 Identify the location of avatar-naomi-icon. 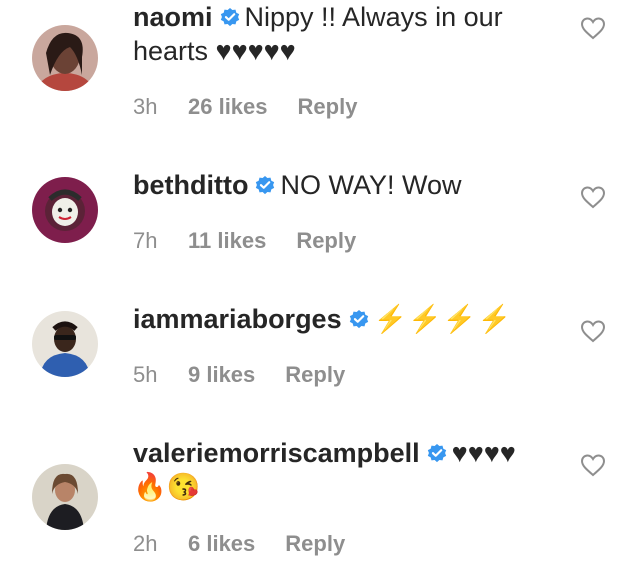
(65, 58).